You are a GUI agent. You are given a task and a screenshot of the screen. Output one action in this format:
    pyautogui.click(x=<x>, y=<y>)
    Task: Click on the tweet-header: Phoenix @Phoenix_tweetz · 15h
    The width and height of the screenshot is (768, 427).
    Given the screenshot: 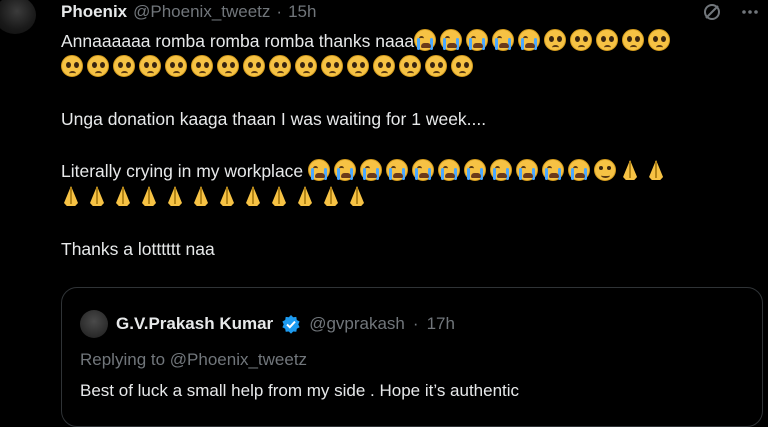 What is the action you would take?
    pyautogui.click(x=188, y=12)
    